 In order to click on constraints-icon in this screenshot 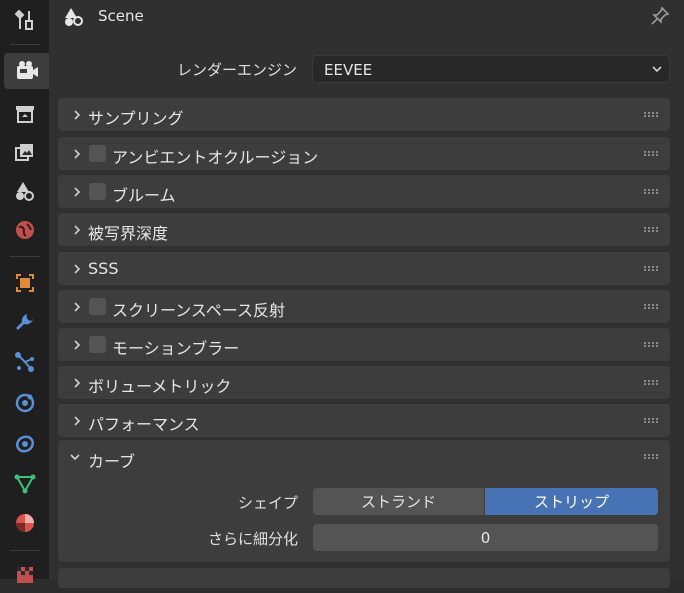, I will do `click(25, 444)`.